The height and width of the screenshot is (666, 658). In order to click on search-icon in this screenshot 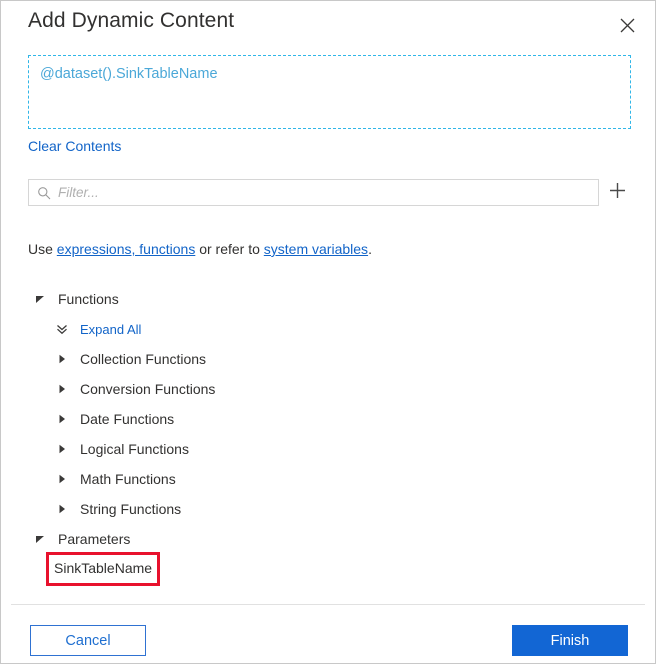, I will do `click(44, 193)`.